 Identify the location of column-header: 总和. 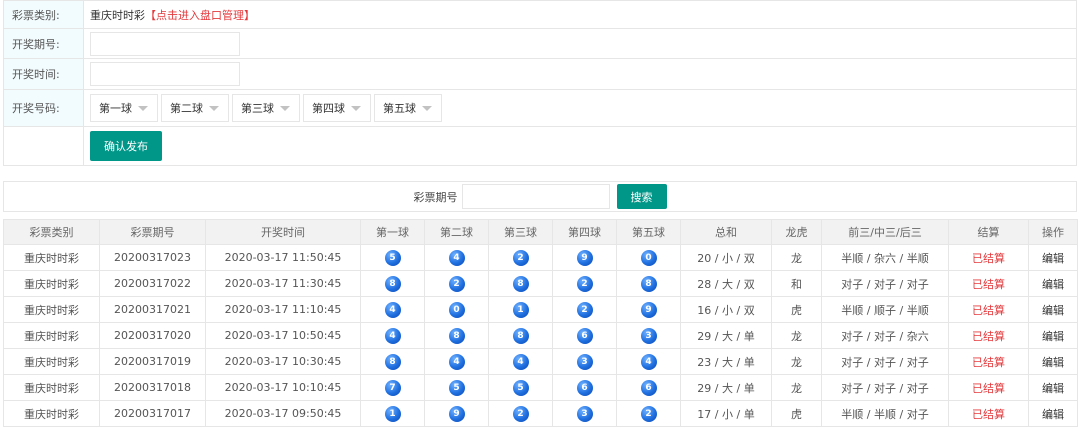
(726, 232).